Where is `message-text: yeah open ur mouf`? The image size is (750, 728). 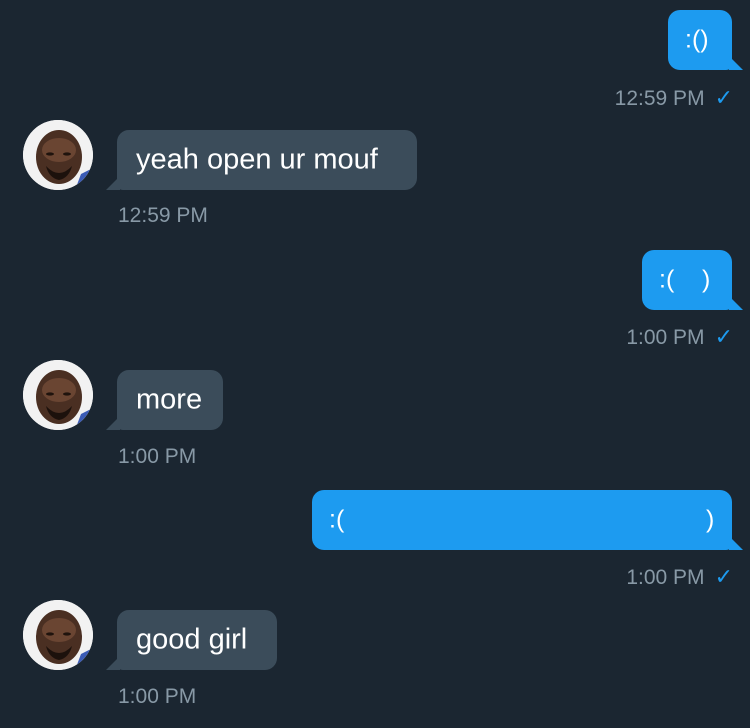
message-text: yeah open ur mouf is located at coordinates (257, 159).